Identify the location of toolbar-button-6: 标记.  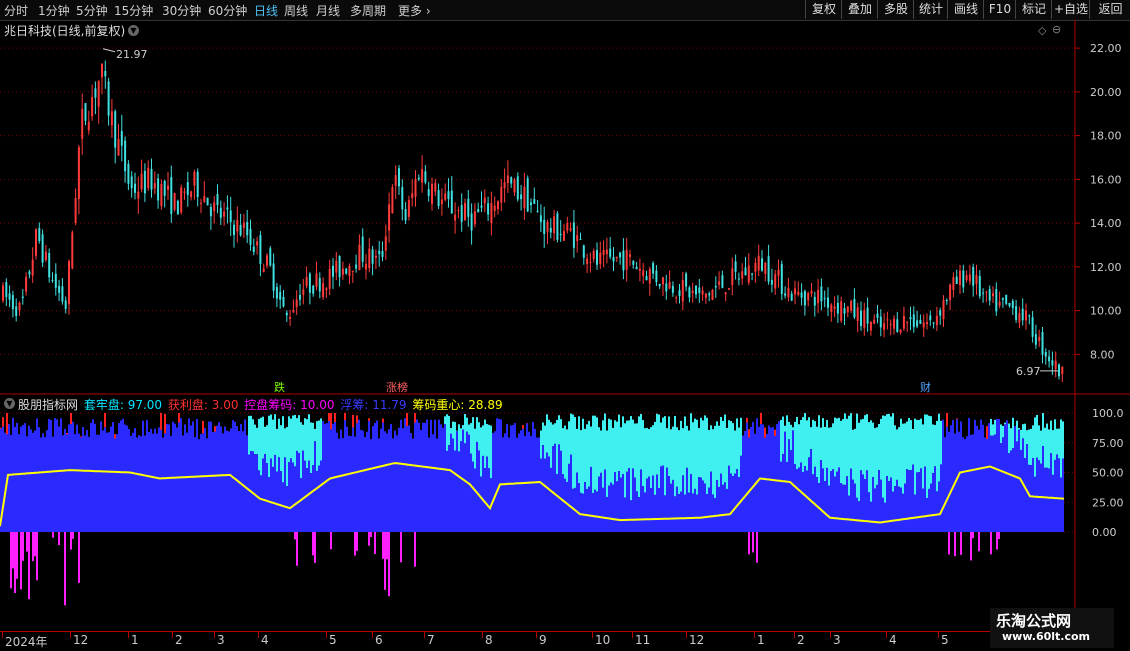
(1033, 9).